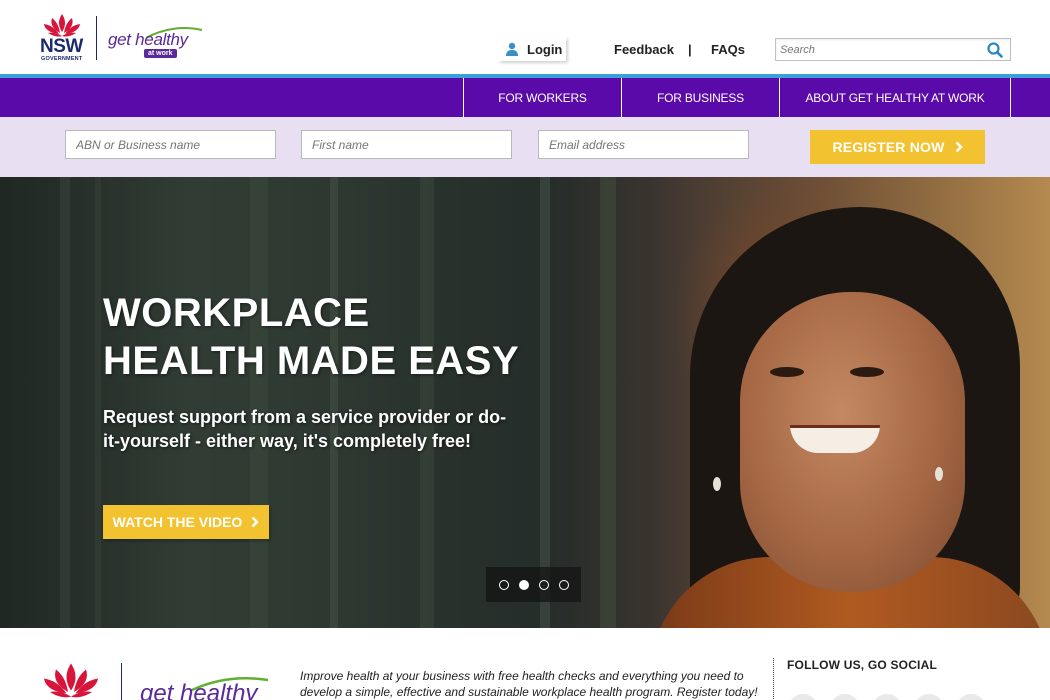 The height and width of the screenshot is (700, 1050). I want to click on login-label: Login, so click(545, 49).